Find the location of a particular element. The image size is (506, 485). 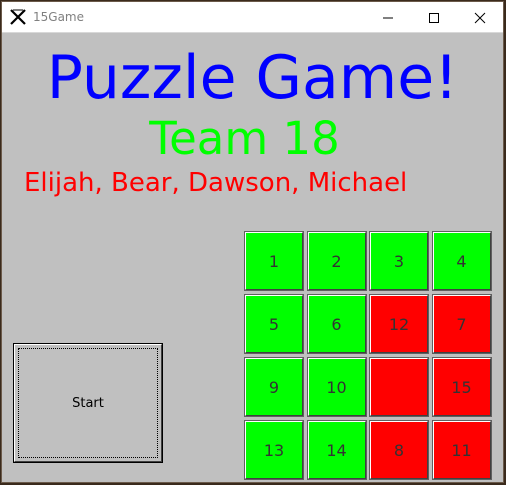

team-members: Elijah, Bear, Dawson, Michael is located at coordinates (216, 183).